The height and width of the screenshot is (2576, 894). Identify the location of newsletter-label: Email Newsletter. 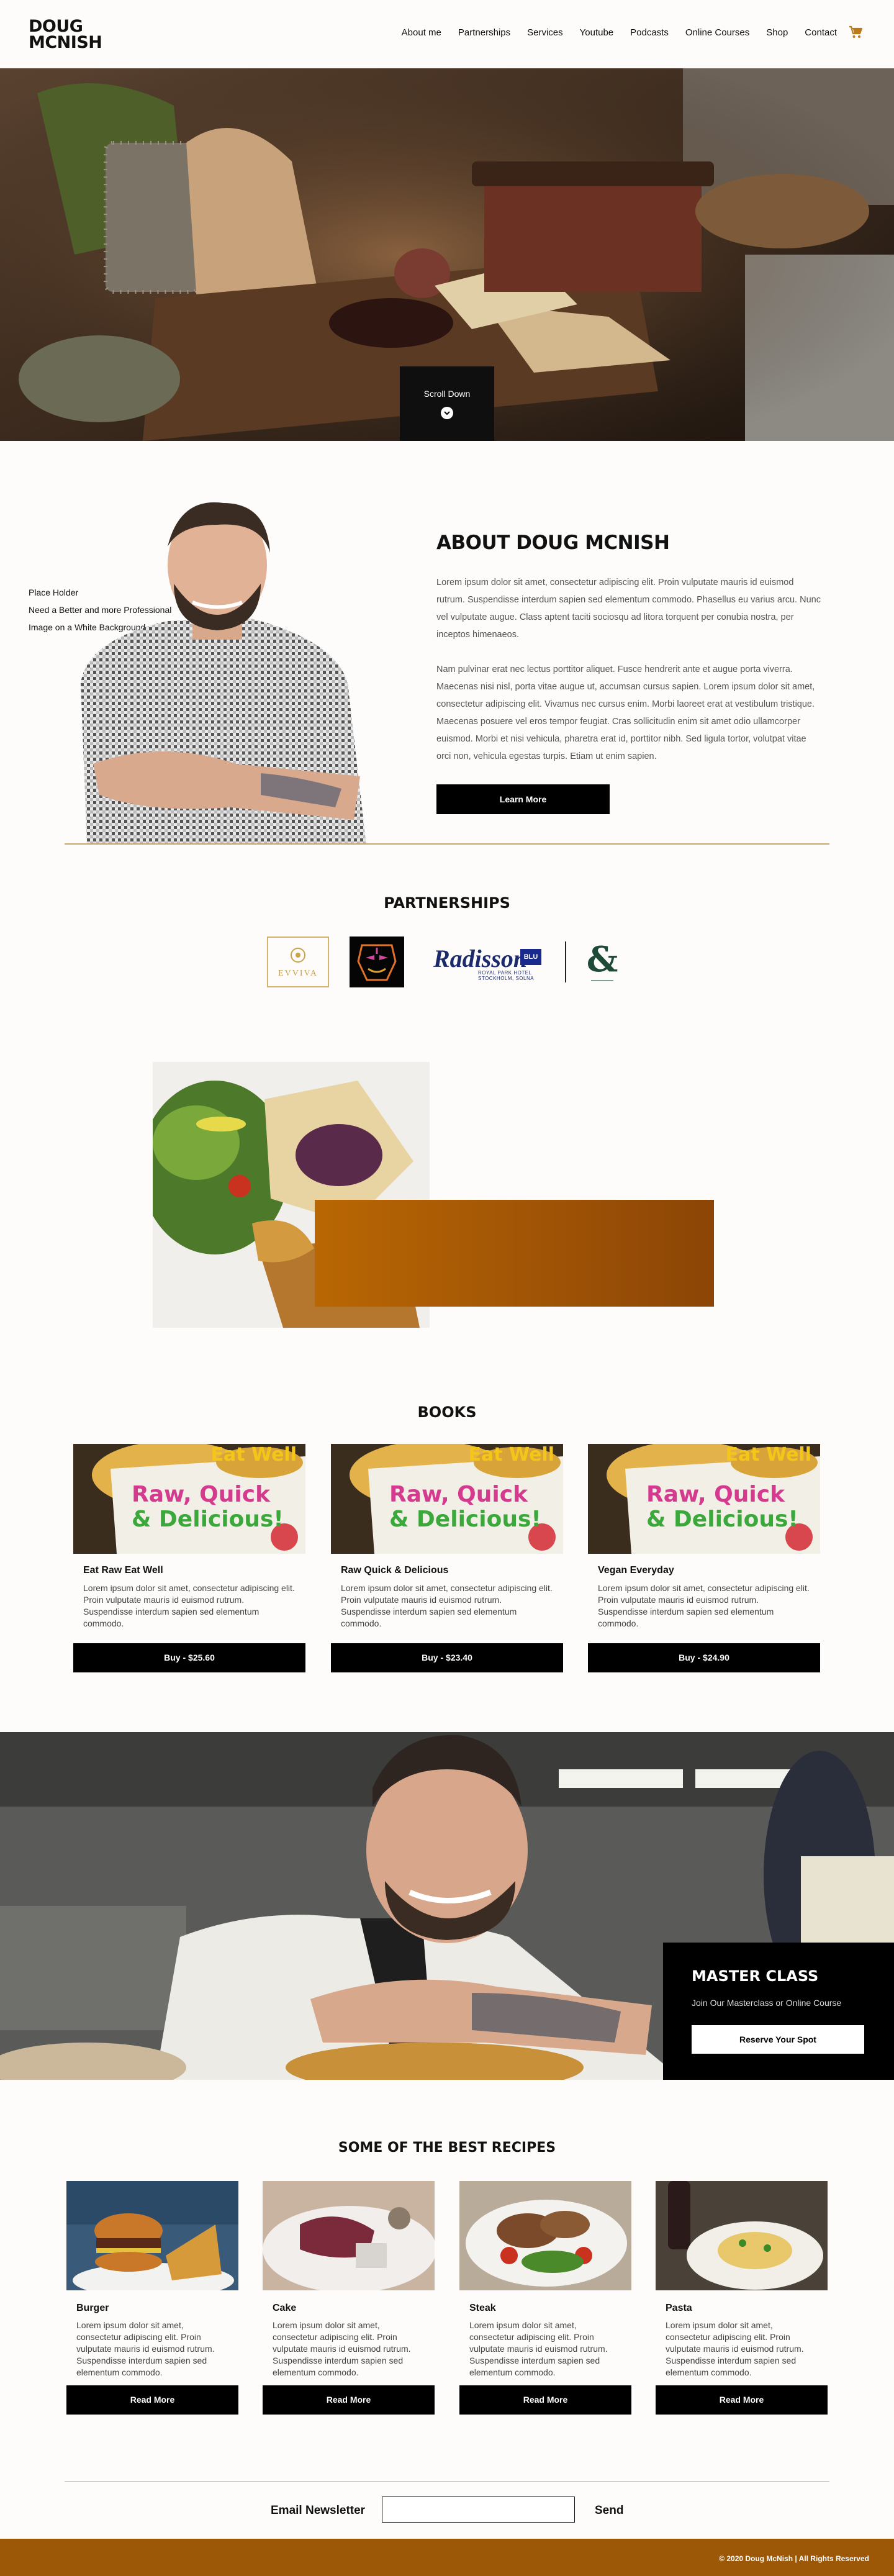
(318, 2510).